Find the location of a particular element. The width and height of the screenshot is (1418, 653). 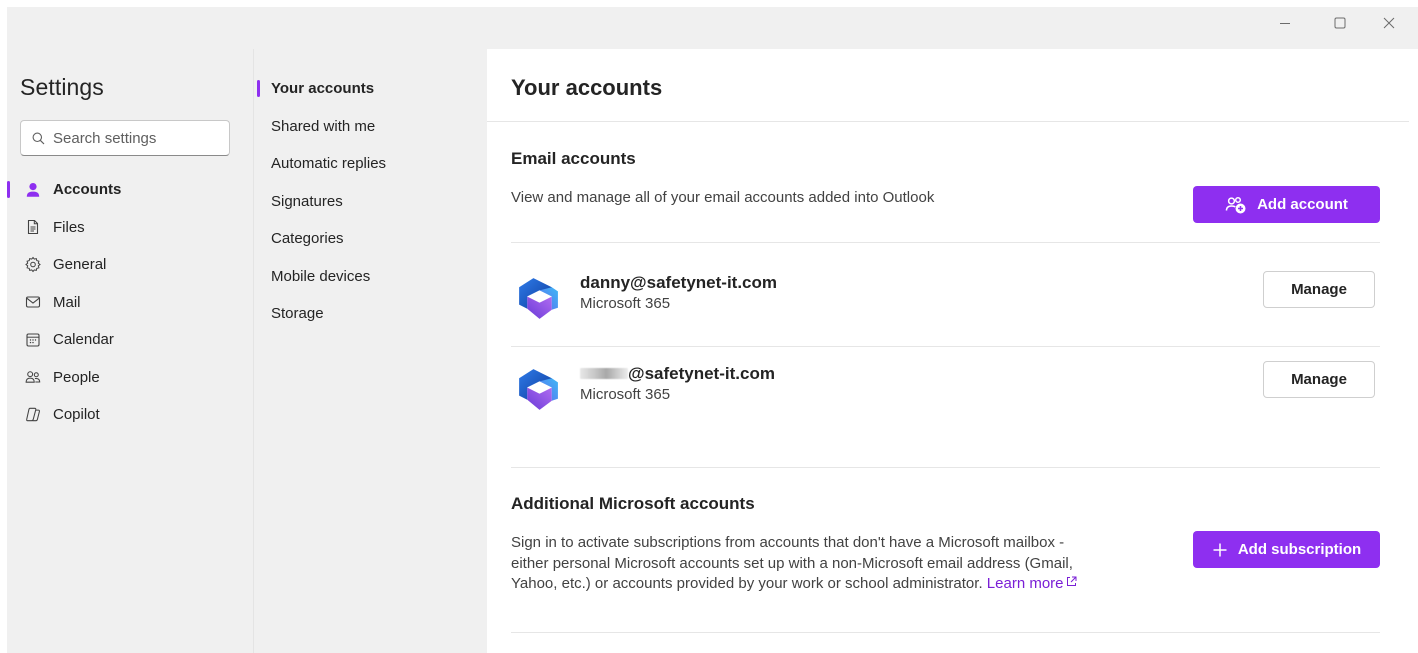

close-icon is located at coordinates (1389, 23).